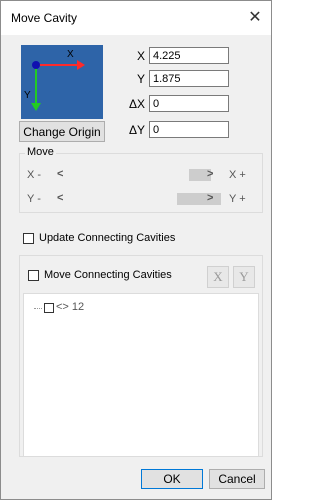  I want to click on x-button-label: X, so click(218, 276).